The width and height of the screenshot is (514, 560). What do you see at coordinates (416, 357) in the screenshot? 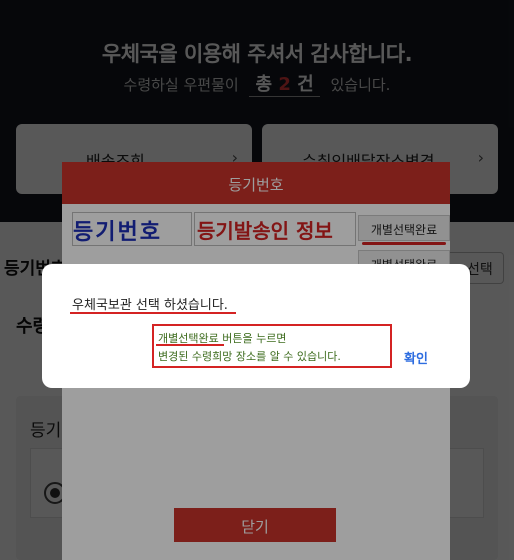
I see `confirm-button: 확인` at bounding box center [416, 357].